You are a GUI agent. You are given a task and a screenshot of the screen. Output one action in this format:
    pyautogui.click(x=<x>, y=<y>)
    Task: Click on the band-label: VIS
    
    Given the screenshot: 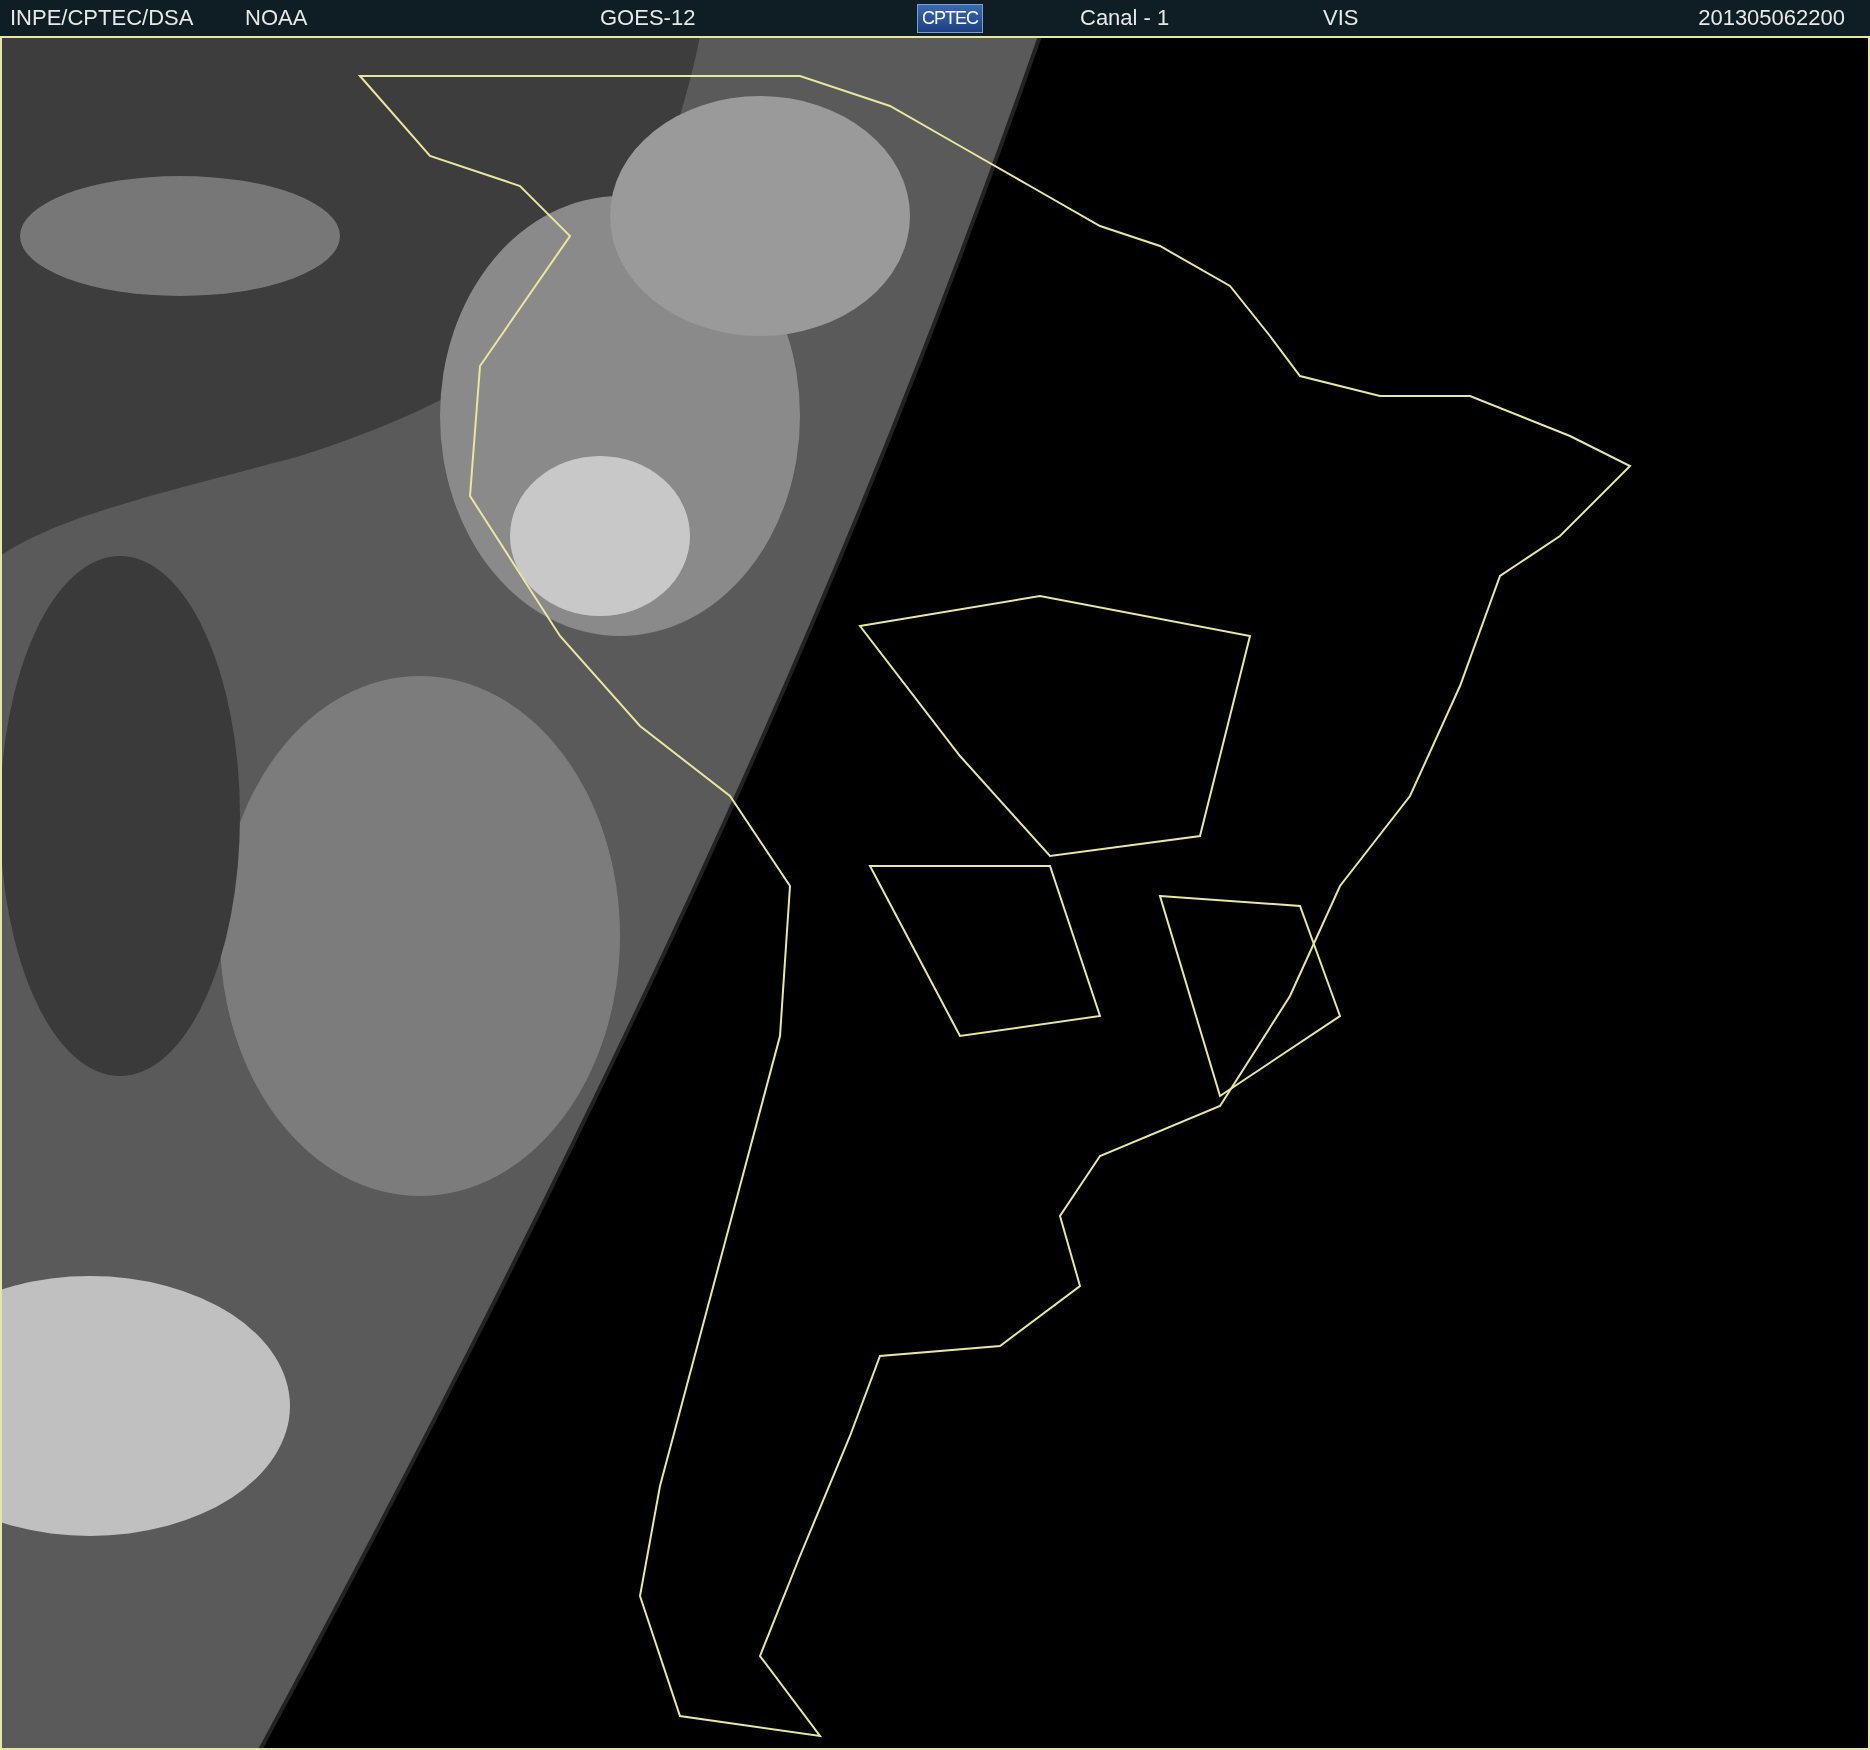 What is the action you would take?
    pyautogui.click(x=1341, y=18)
    